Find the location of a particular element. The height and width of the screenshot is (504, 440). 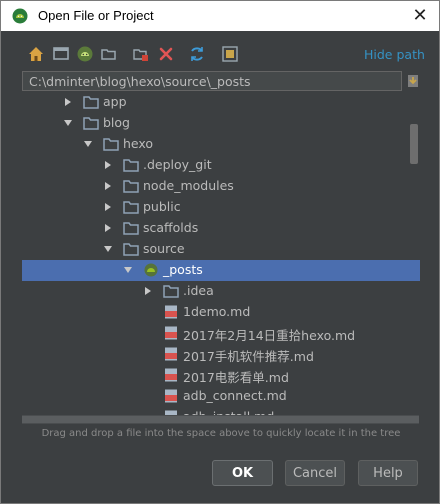

tree-item-label: .deploy_git is located at coordinates (177, 164).